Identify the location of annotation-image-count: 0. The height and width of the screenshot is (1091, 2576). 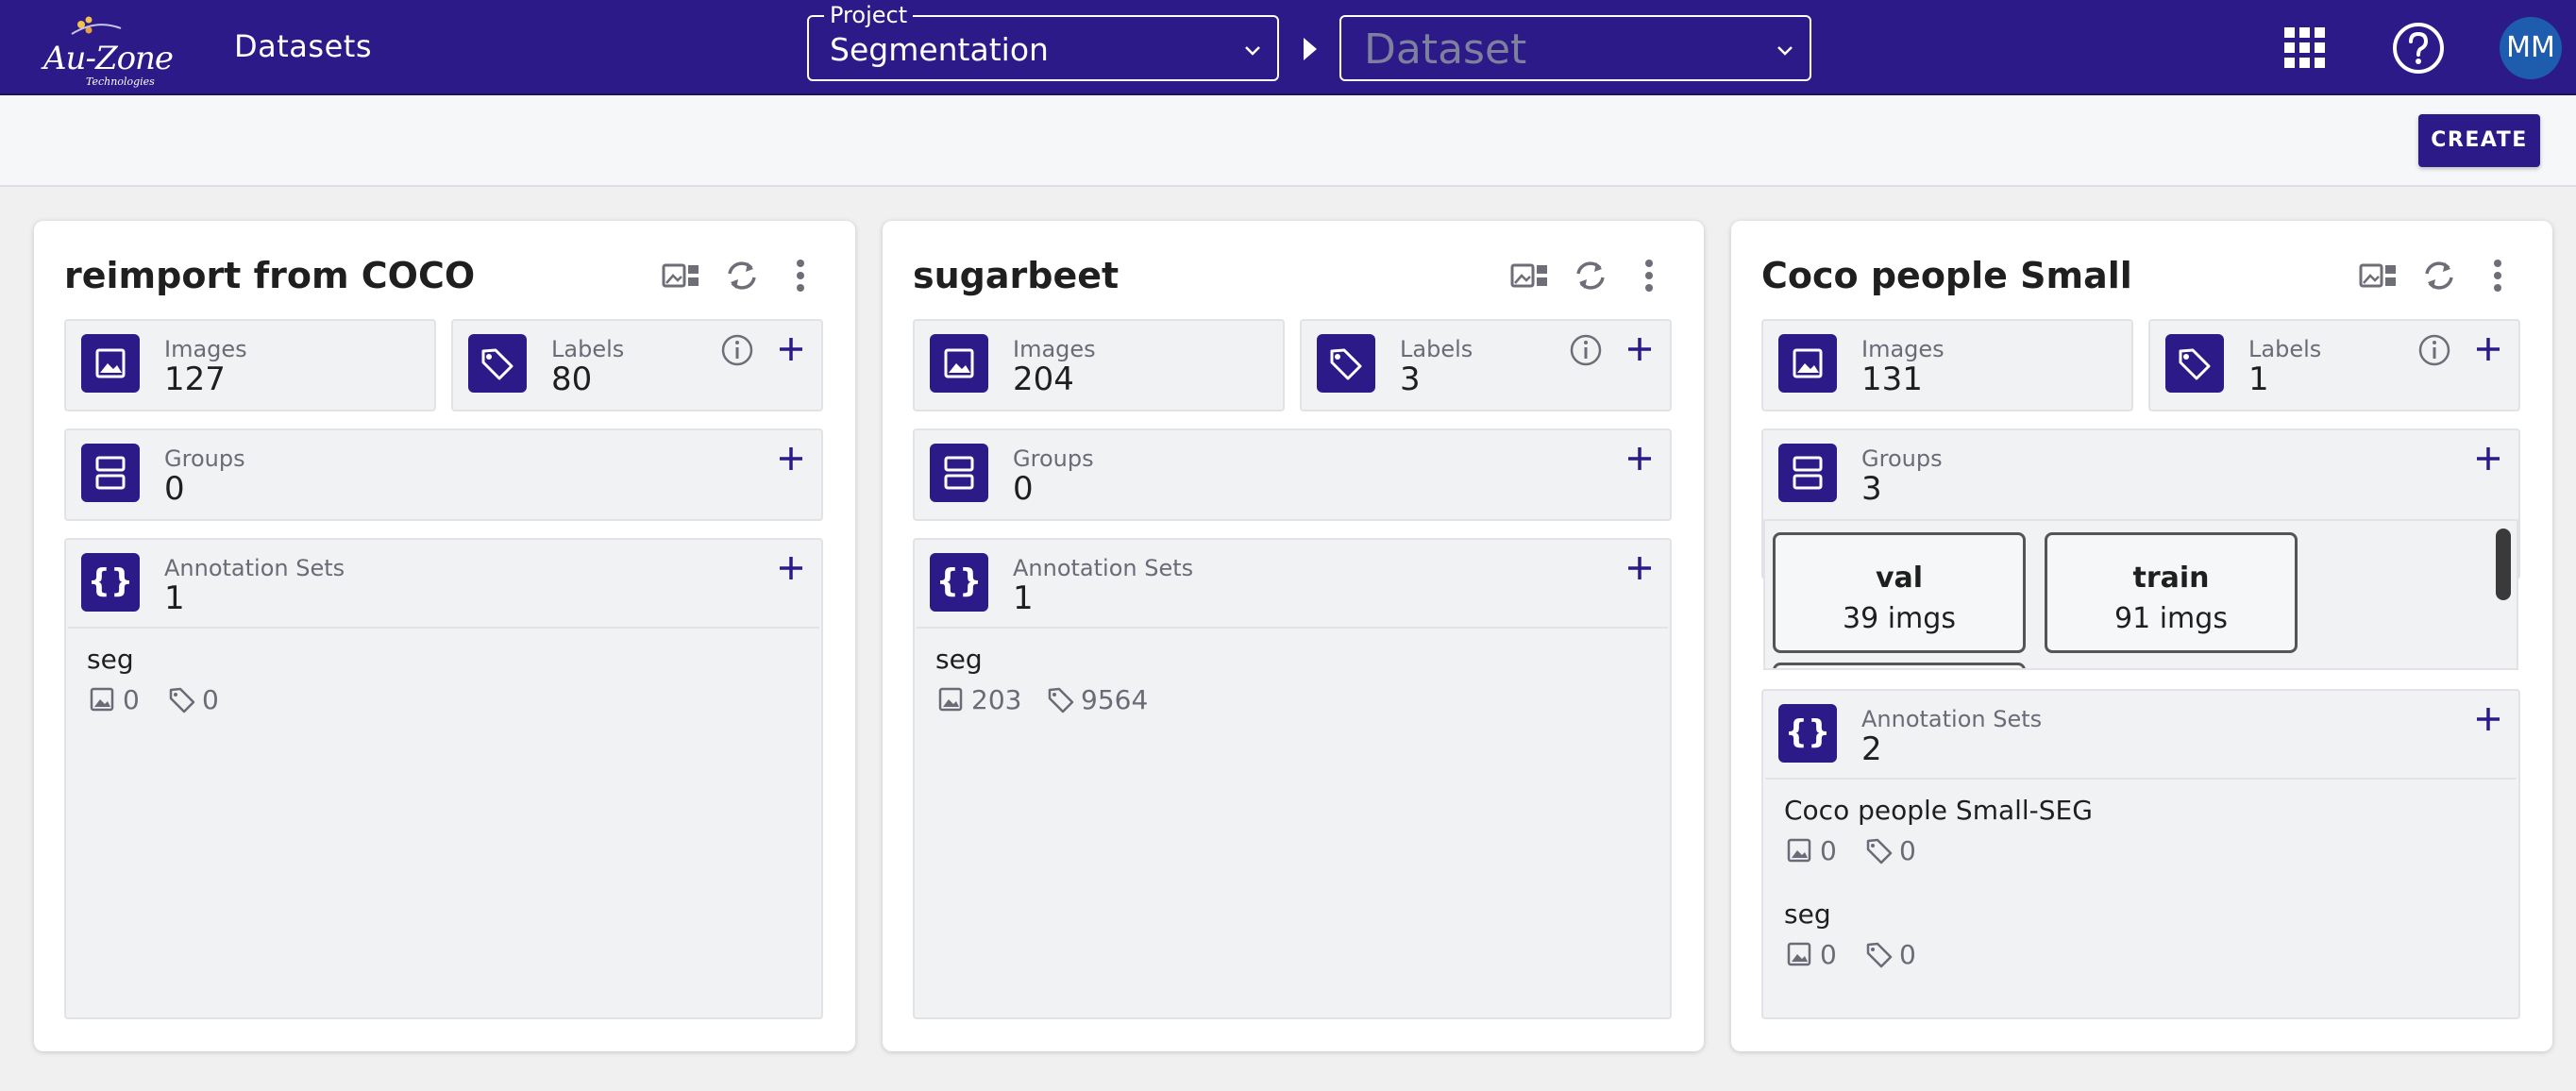
(1828, 850).